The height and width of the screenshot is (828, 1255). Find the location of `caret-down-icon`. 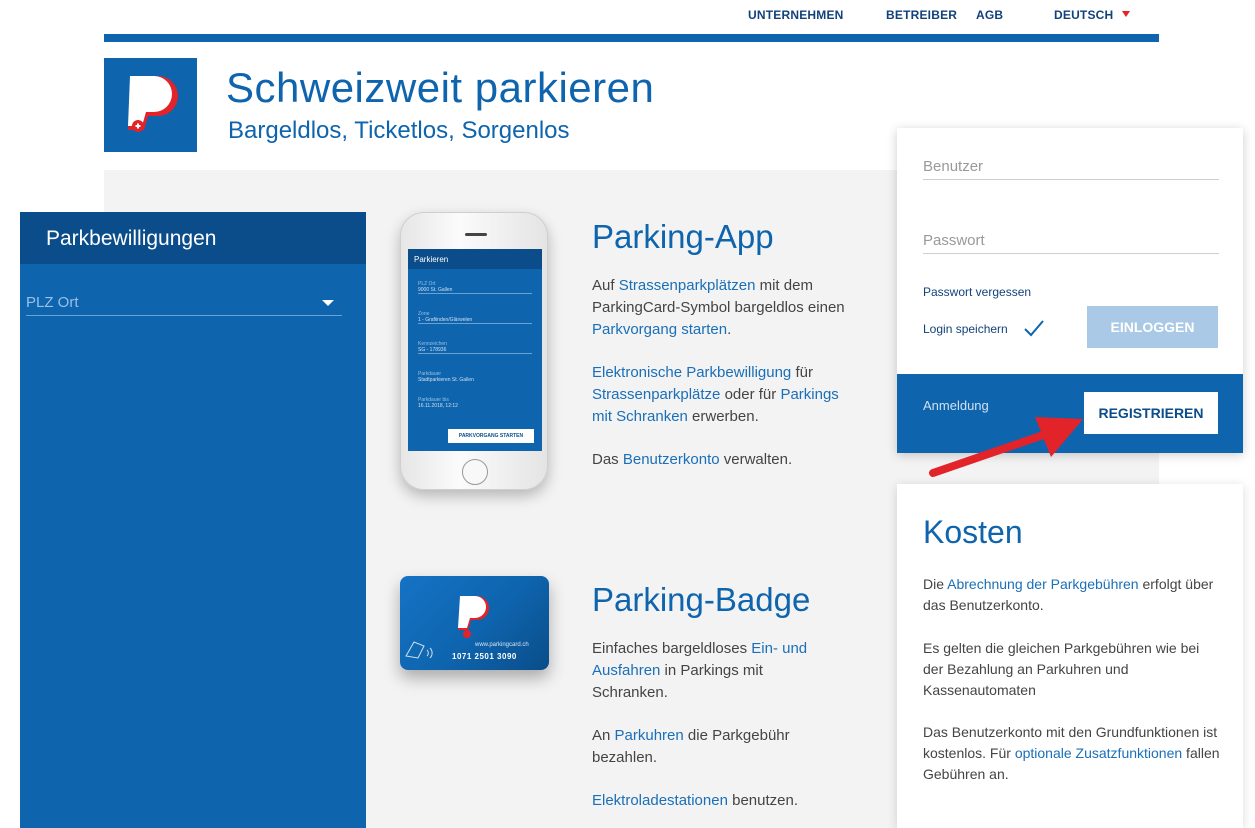

caret-down-icon is located at coordinates (1125, 14).